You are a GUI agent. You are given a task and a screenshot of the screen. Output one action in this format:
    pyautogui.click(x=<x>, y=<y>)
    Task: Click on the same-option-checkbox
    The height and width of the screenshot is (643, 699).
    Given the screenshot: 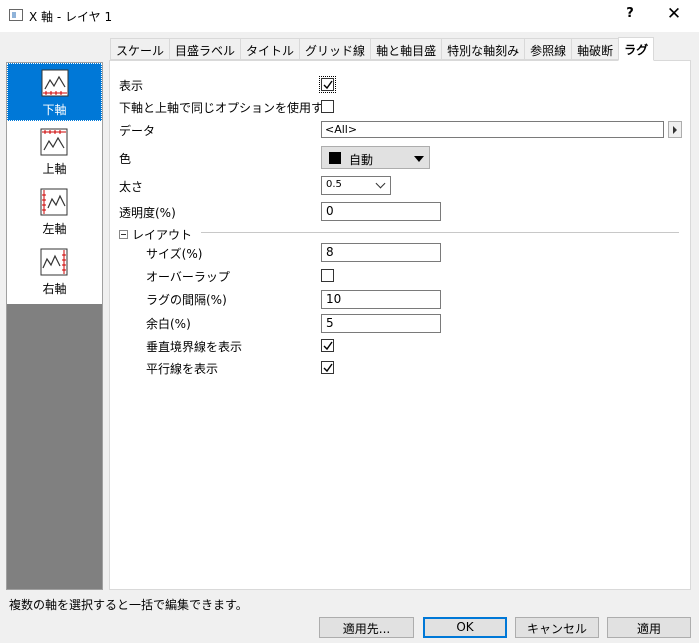 What is the action you would take?
    pyautogui.click(x=327, y=106)
    